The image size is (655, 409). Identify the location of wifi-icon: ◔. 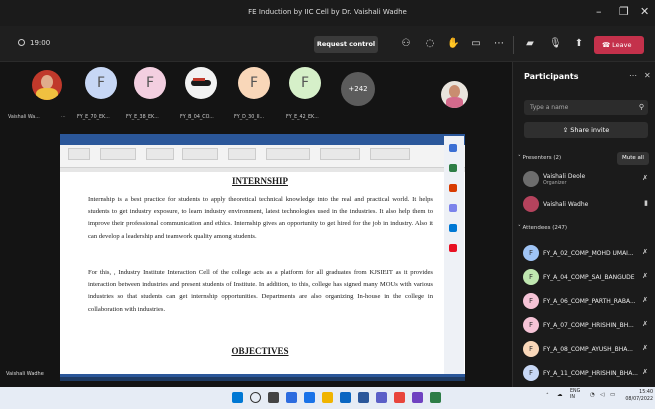
(592, 395).